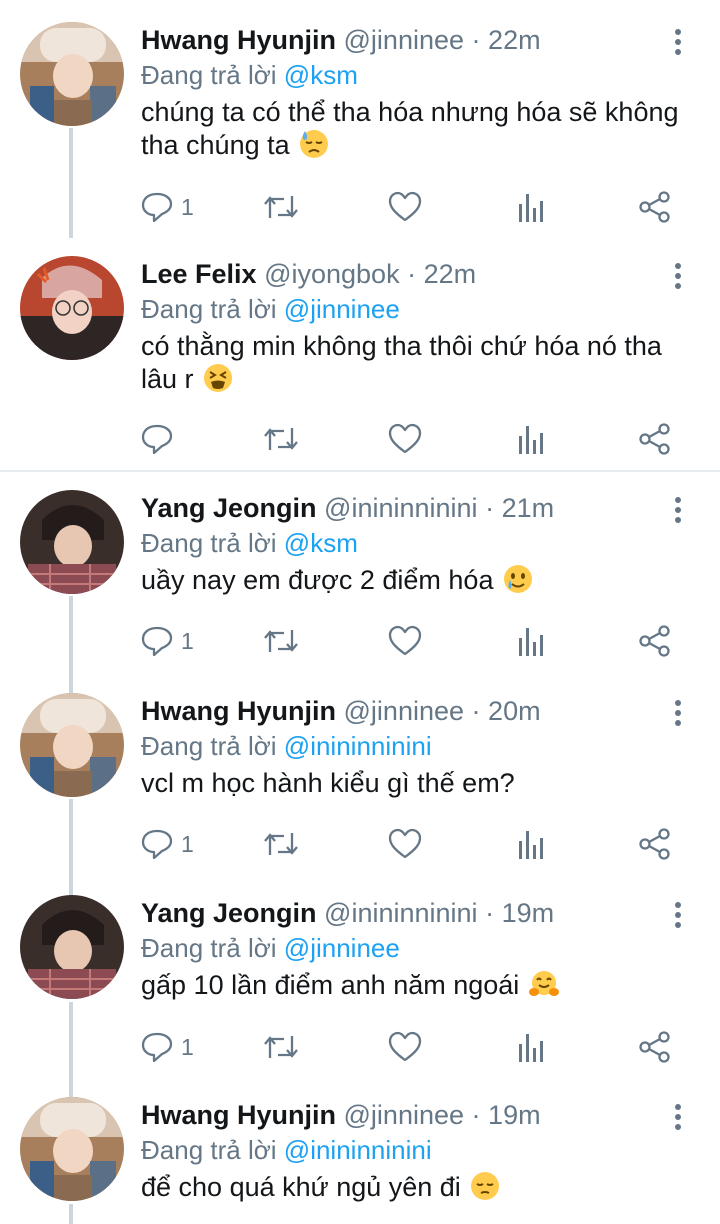 Image resolution: width=720 pixels, height=1224 pixels. What do you see at coordinates (411, 1187) in the screenshot?
I see `tweet-text: để cho quá khứ ngủ yên đi` at bounding box center [411, 1187].